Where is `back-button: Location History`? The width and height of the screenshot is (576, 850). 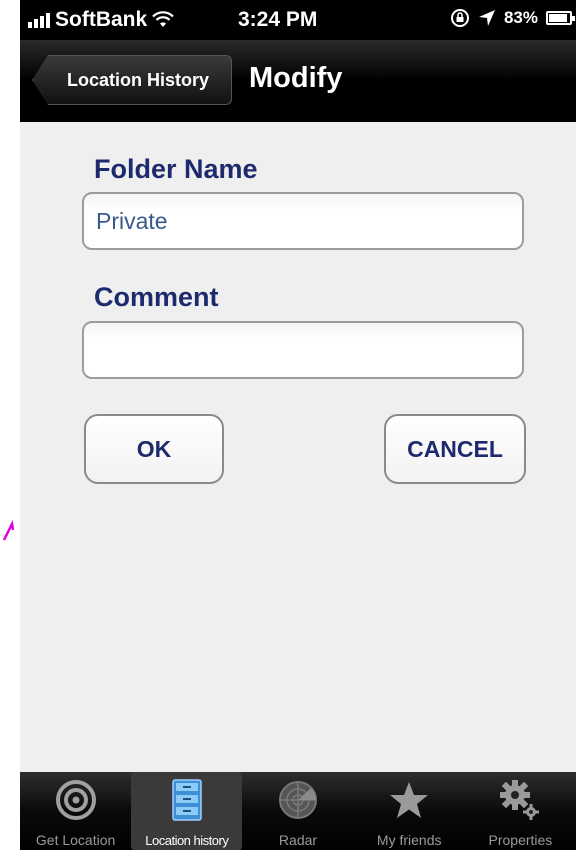 back-button: Location History is located at coordinates (132, 80).